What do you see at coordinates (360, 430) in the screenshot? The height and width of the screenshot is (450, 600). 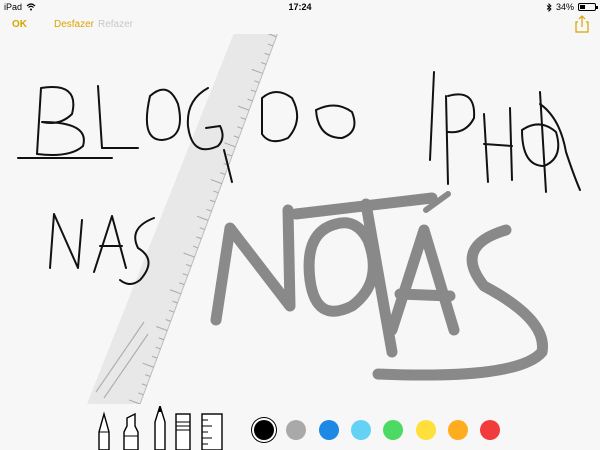 I see `color-swatch-light-blue` at bounding box center [360, 430].